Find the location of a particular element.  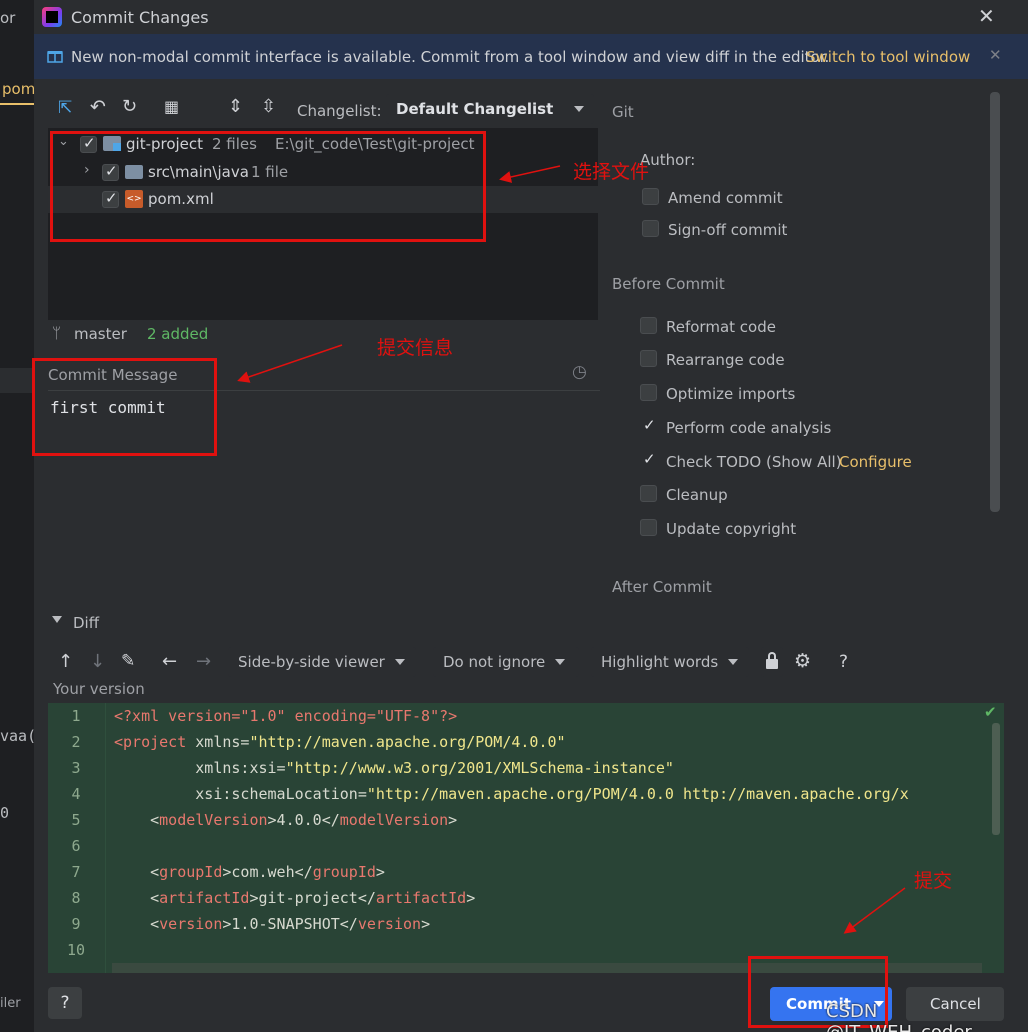

annotation-commit: 提交 is located at coordinates (933, 881).